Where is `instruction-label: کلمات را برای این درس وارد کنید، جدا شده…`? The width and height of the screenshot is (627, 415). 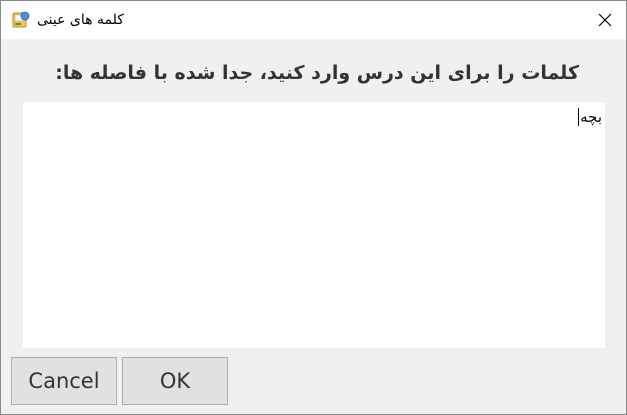
instruction-label: کلمات را برای این درس وارد کنید، جدا شده… is located at coordinates (317, 73).